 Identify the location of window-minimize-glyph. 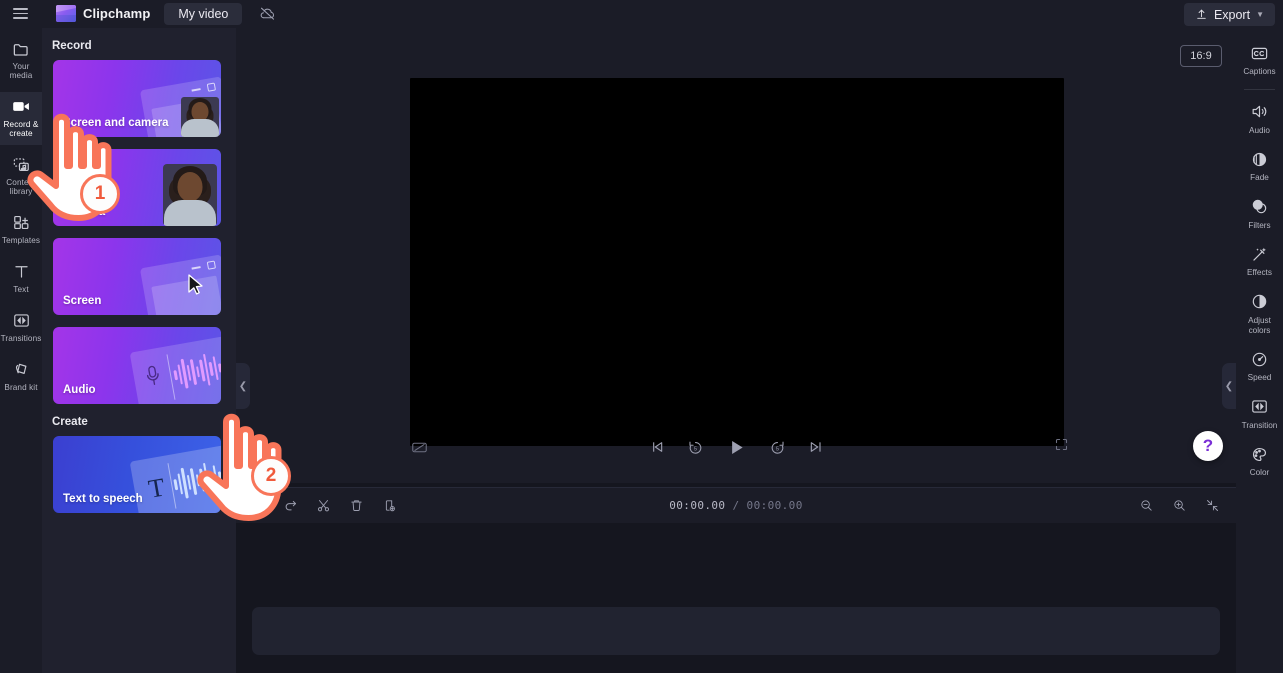
(196, 90).